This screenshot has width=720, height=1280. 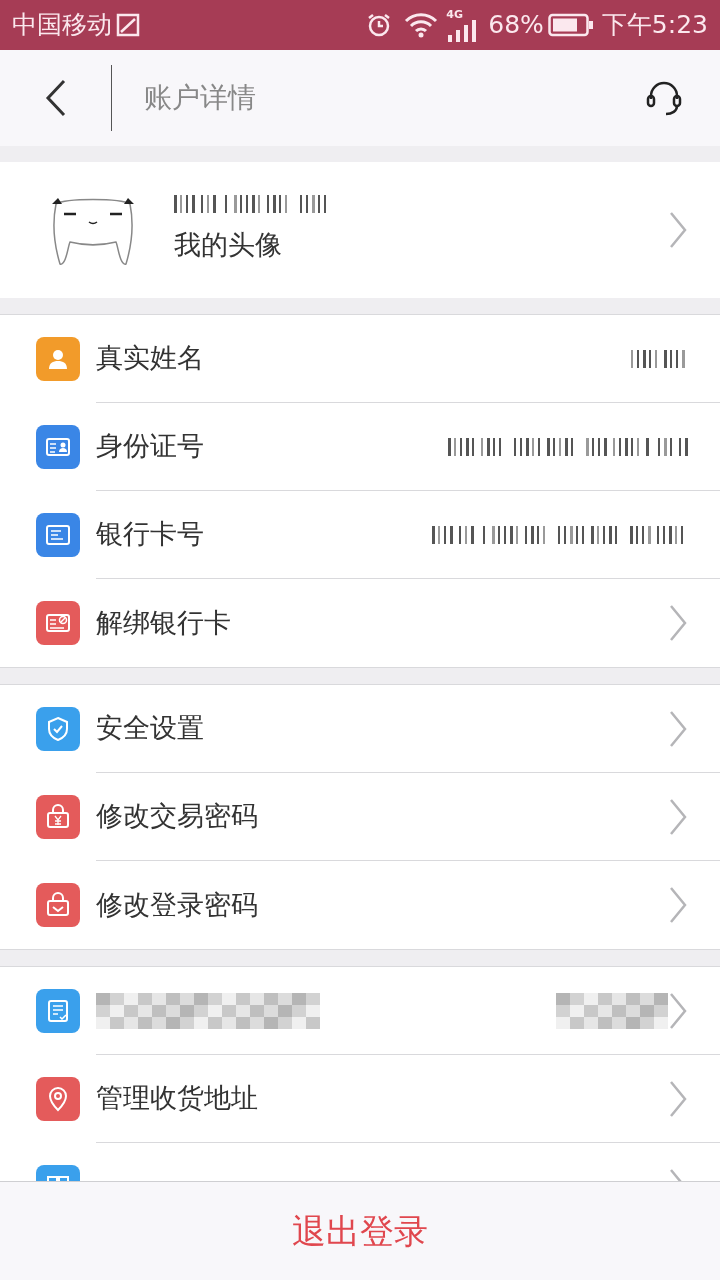 What do you see at coordinates (360, 230) in the screenshot?
I see `avatar-row: 我的头像` at bounding box center [360, 230].